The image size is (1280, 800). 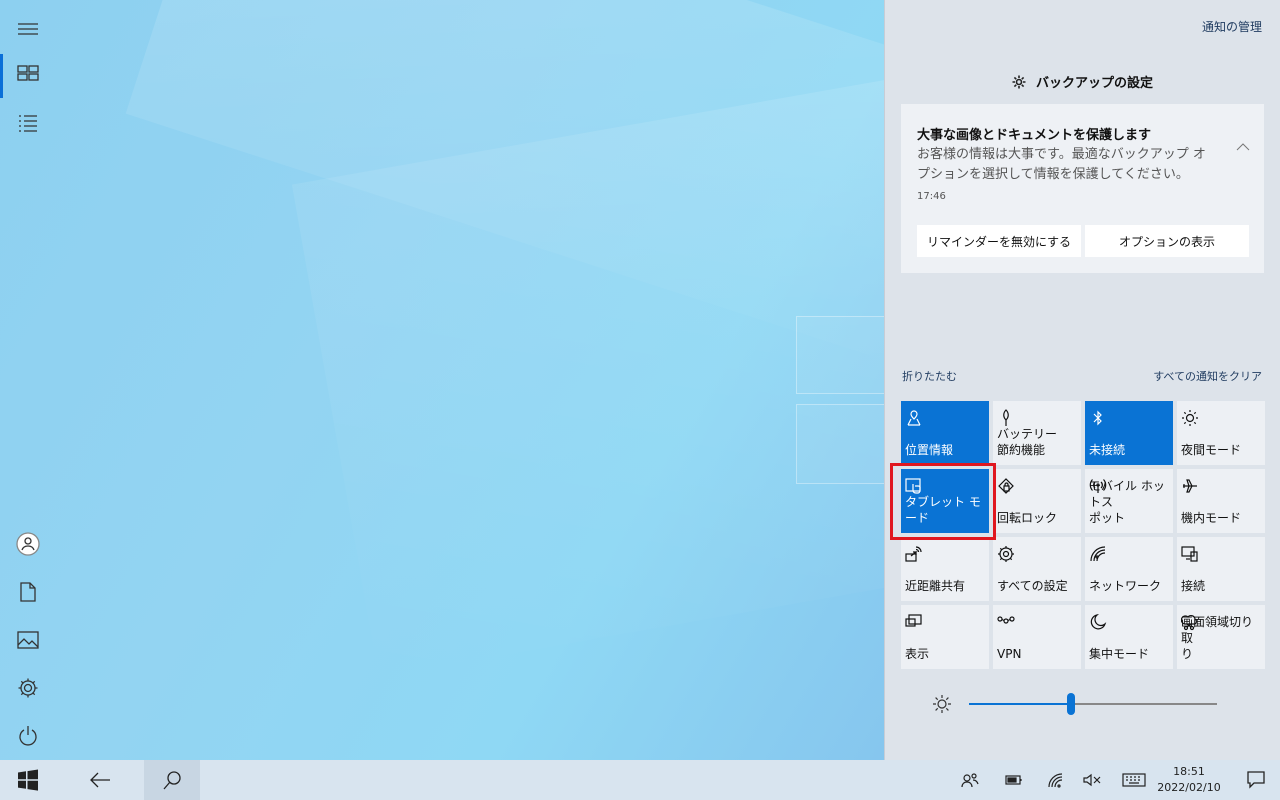 I want to click on brightness-slider-thumb, so click(x=1071, y=704).